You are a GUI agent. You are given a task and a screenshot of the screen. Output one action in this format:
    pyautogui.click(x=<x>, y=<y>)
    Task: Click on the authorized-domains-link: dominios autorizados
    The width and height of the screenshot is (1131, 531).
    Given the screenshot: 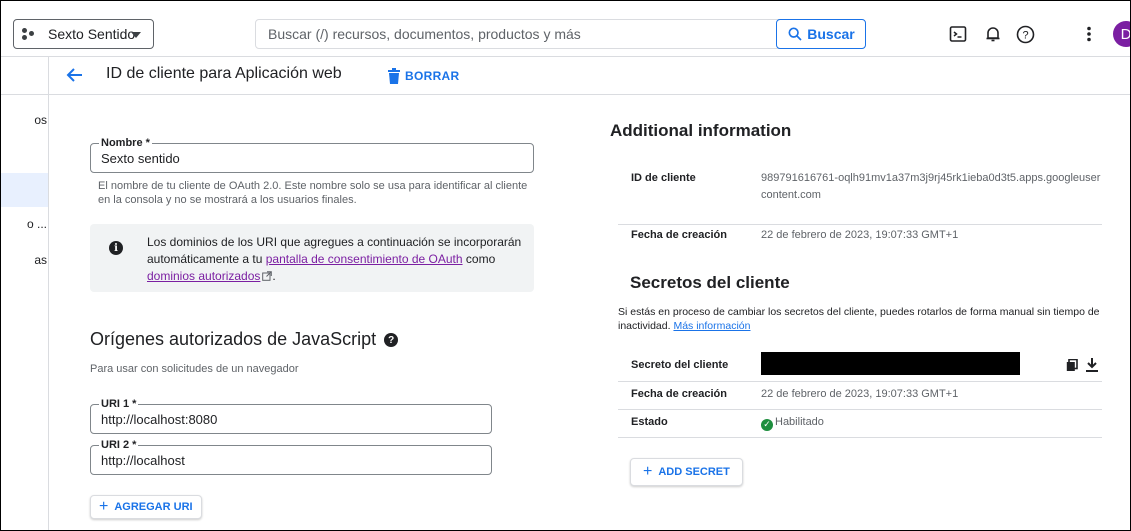 What is the action you would take?
    pyautogui.click(x=203, y=276)
    